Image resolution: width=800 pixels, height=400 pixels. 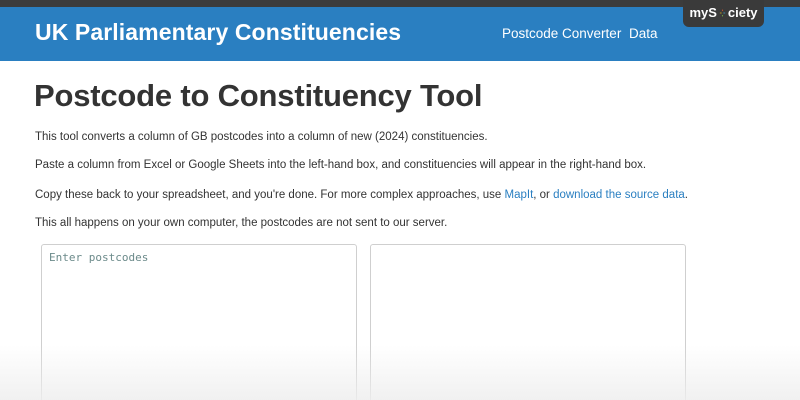 I want to click on p3-text-after: ., so click(x=686, y=195).